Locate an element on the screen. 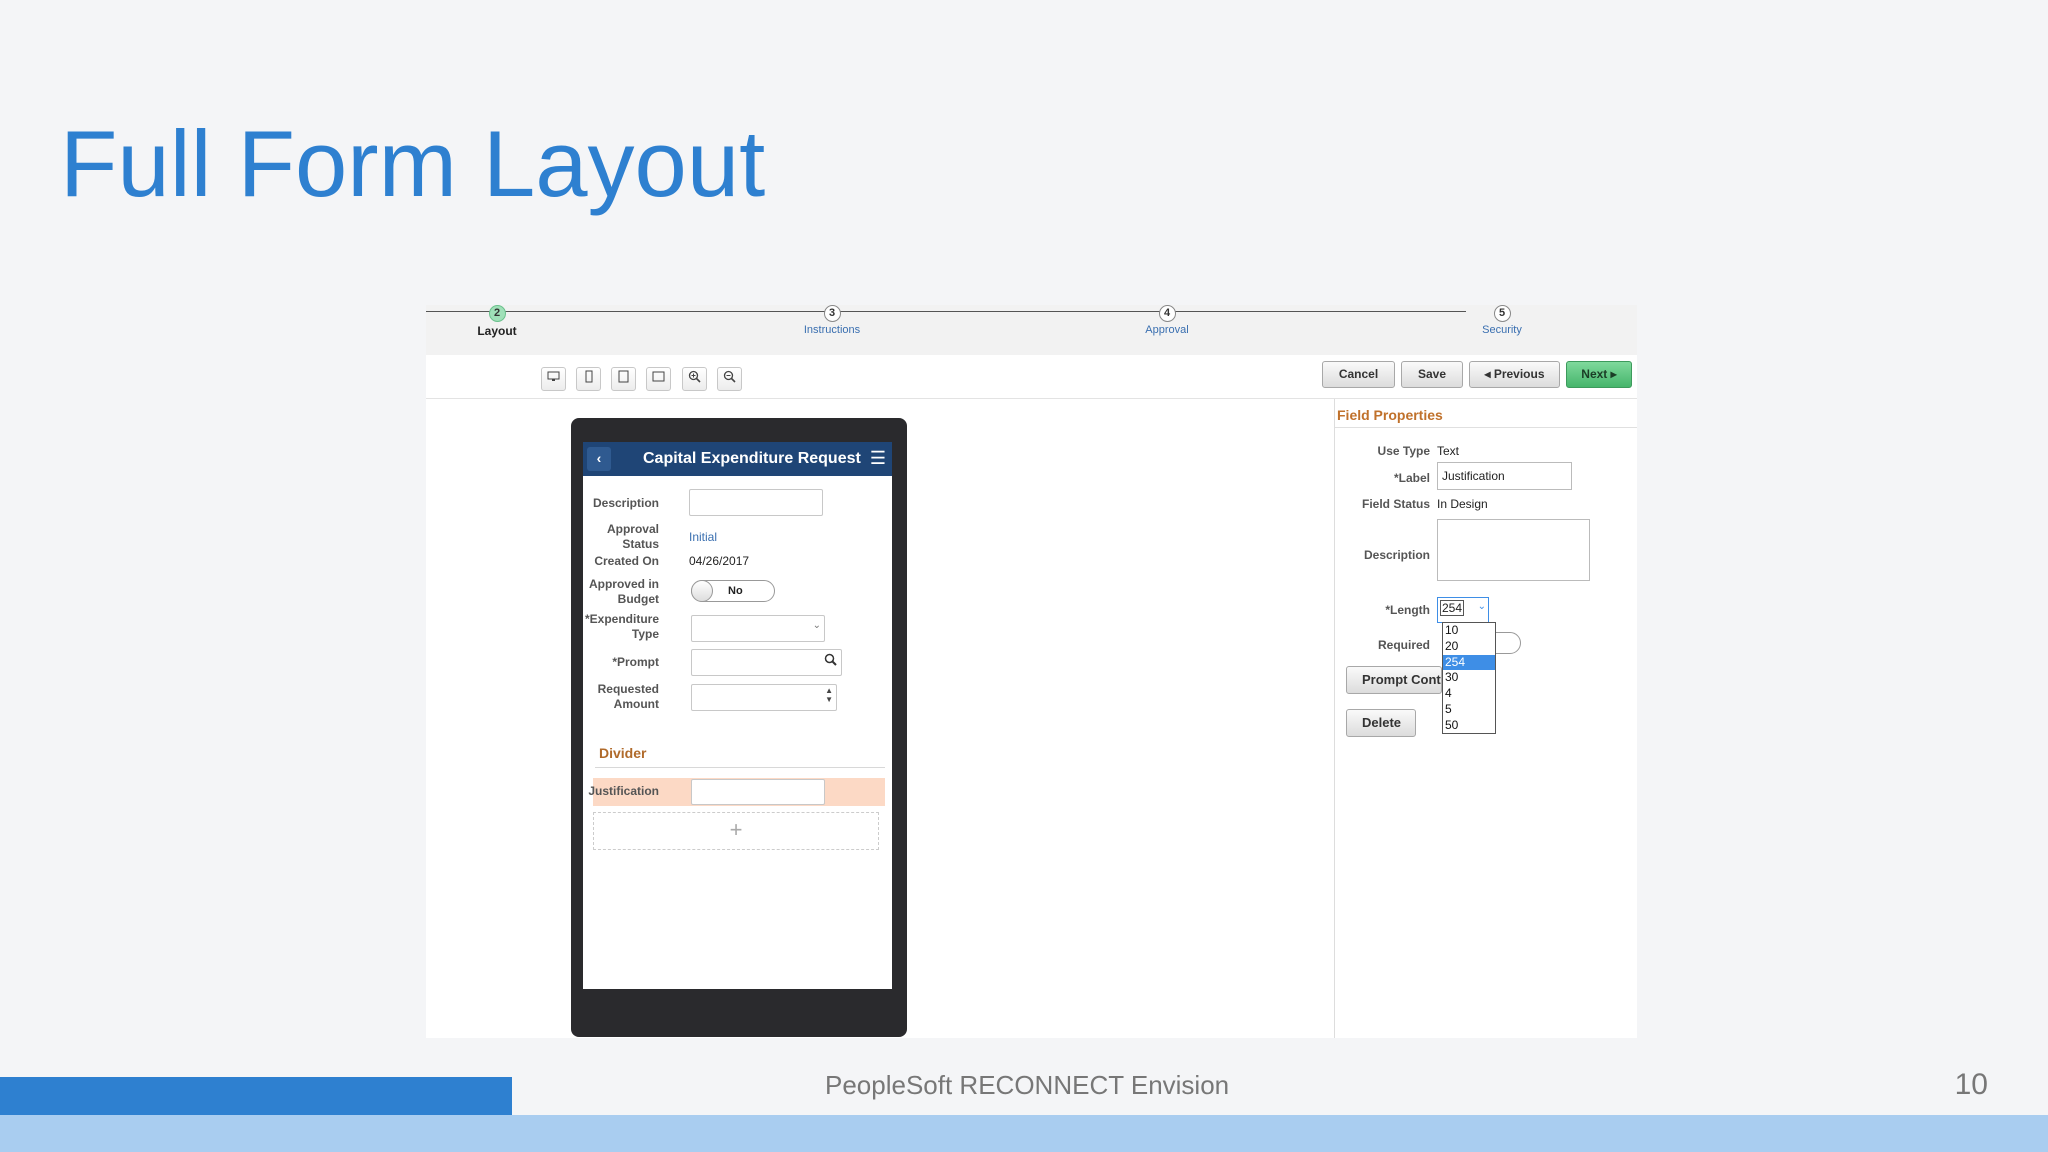 This screenshot has width=2048, height=1152. expenditure-type-select: ⌄ is located at coordinates (758, 628).